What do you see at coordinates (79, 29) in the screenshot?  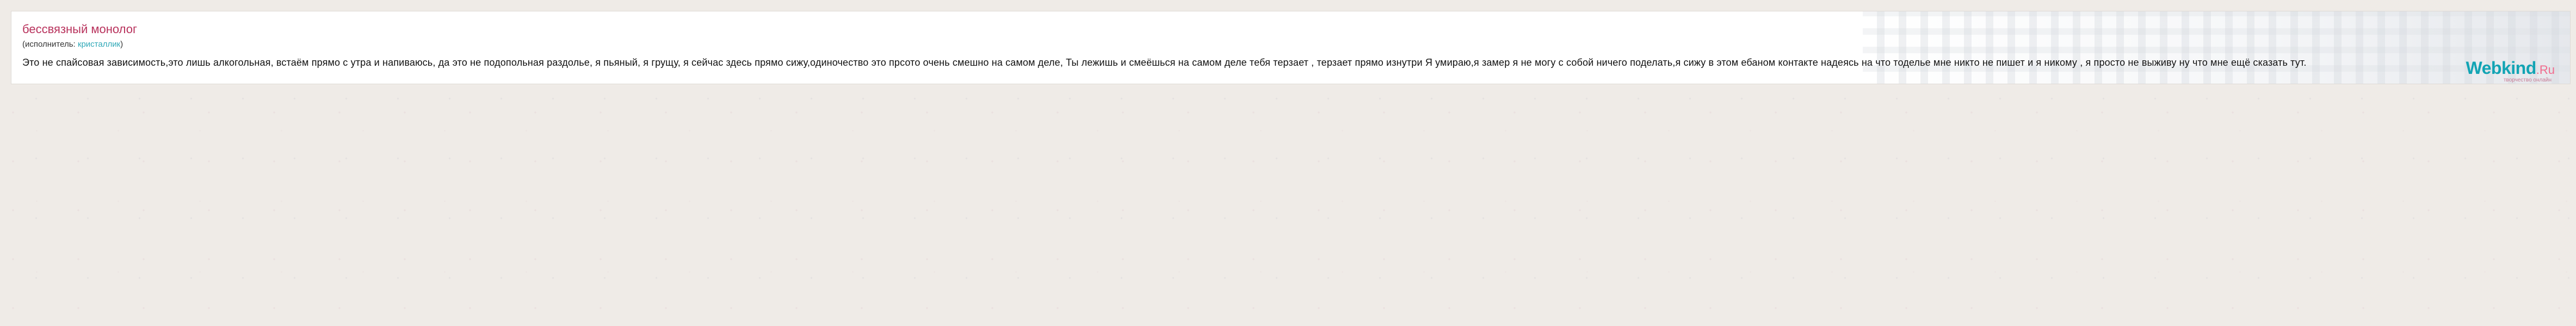 I see `post-title: бессвязный монолог` at bounding box center [79, 29].